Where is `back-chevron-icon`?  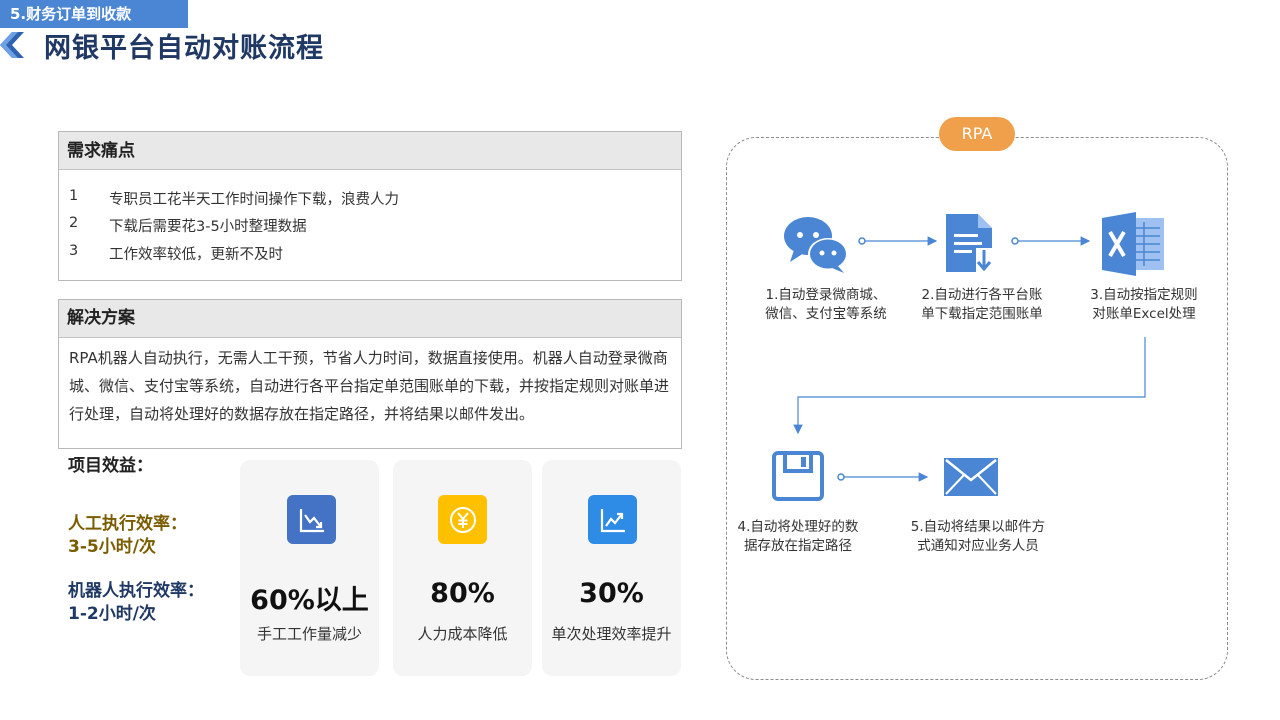
back-chevron-icon is located at coordinates (12, 45).